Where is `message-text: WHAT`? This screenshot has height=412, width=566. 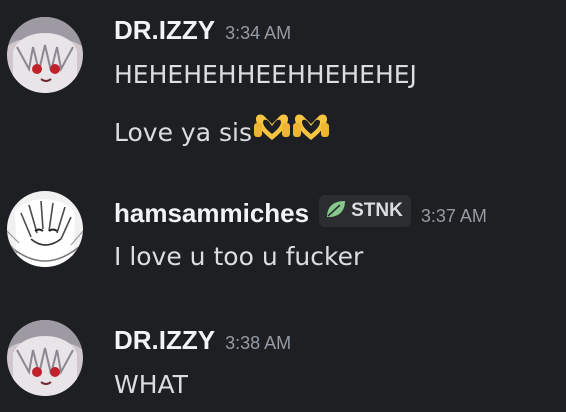 message-text: WHAT is located at coordinates (151, 384).